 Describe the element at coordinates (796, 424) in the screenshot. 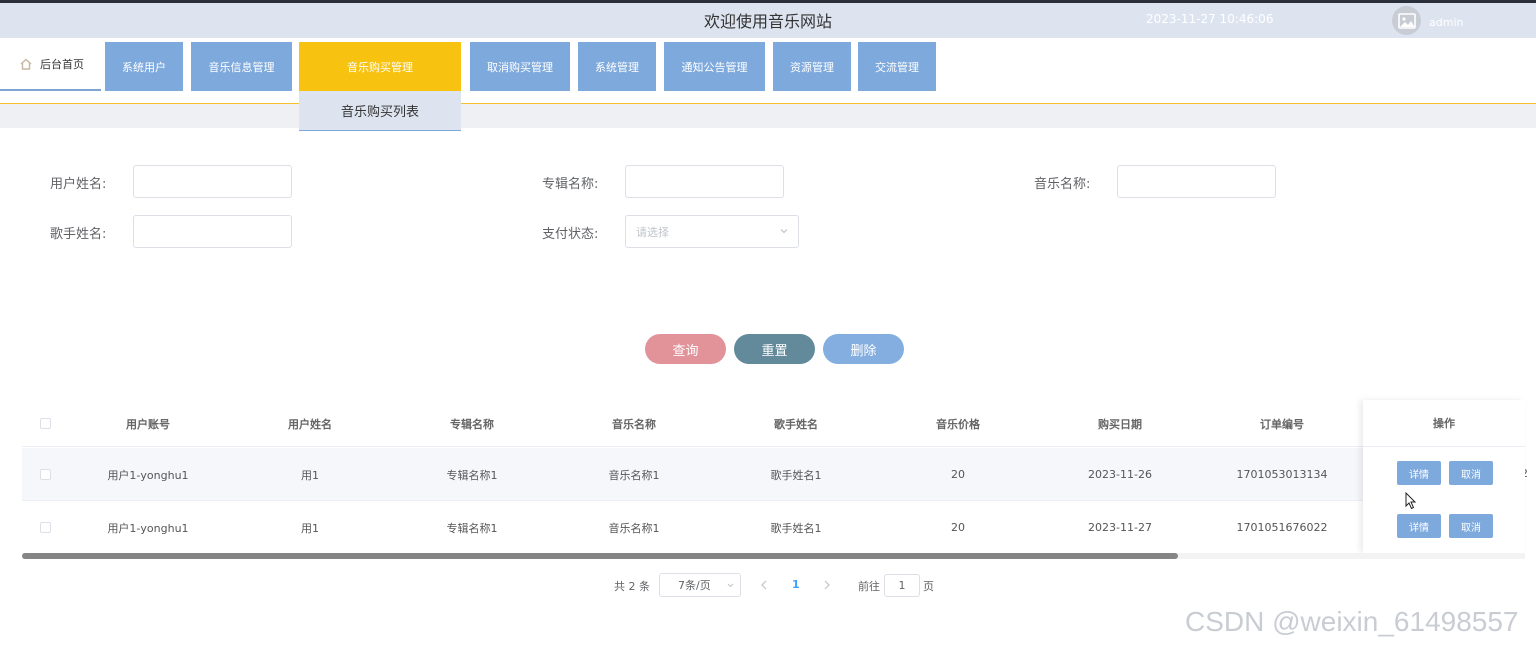

I see `col-singer-name: 歌手姓名` at that location.